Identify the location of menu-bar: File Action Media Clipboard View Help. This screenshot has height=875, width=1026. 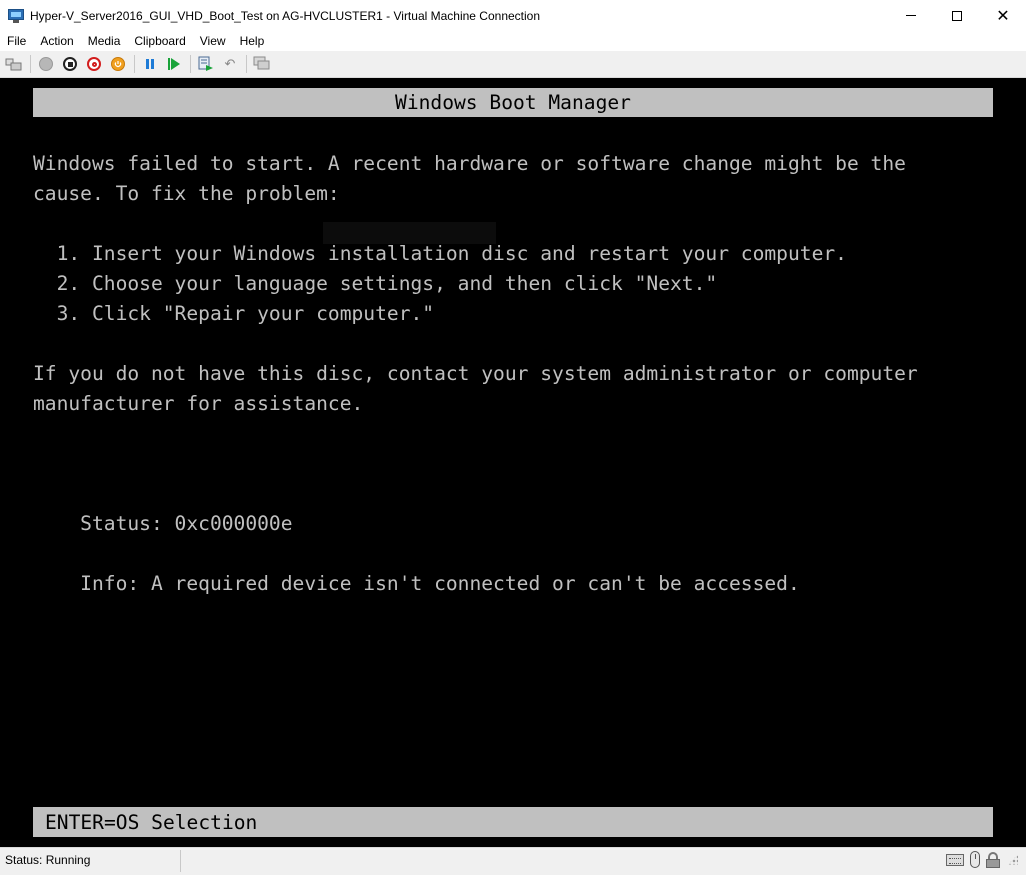
(513, 41).